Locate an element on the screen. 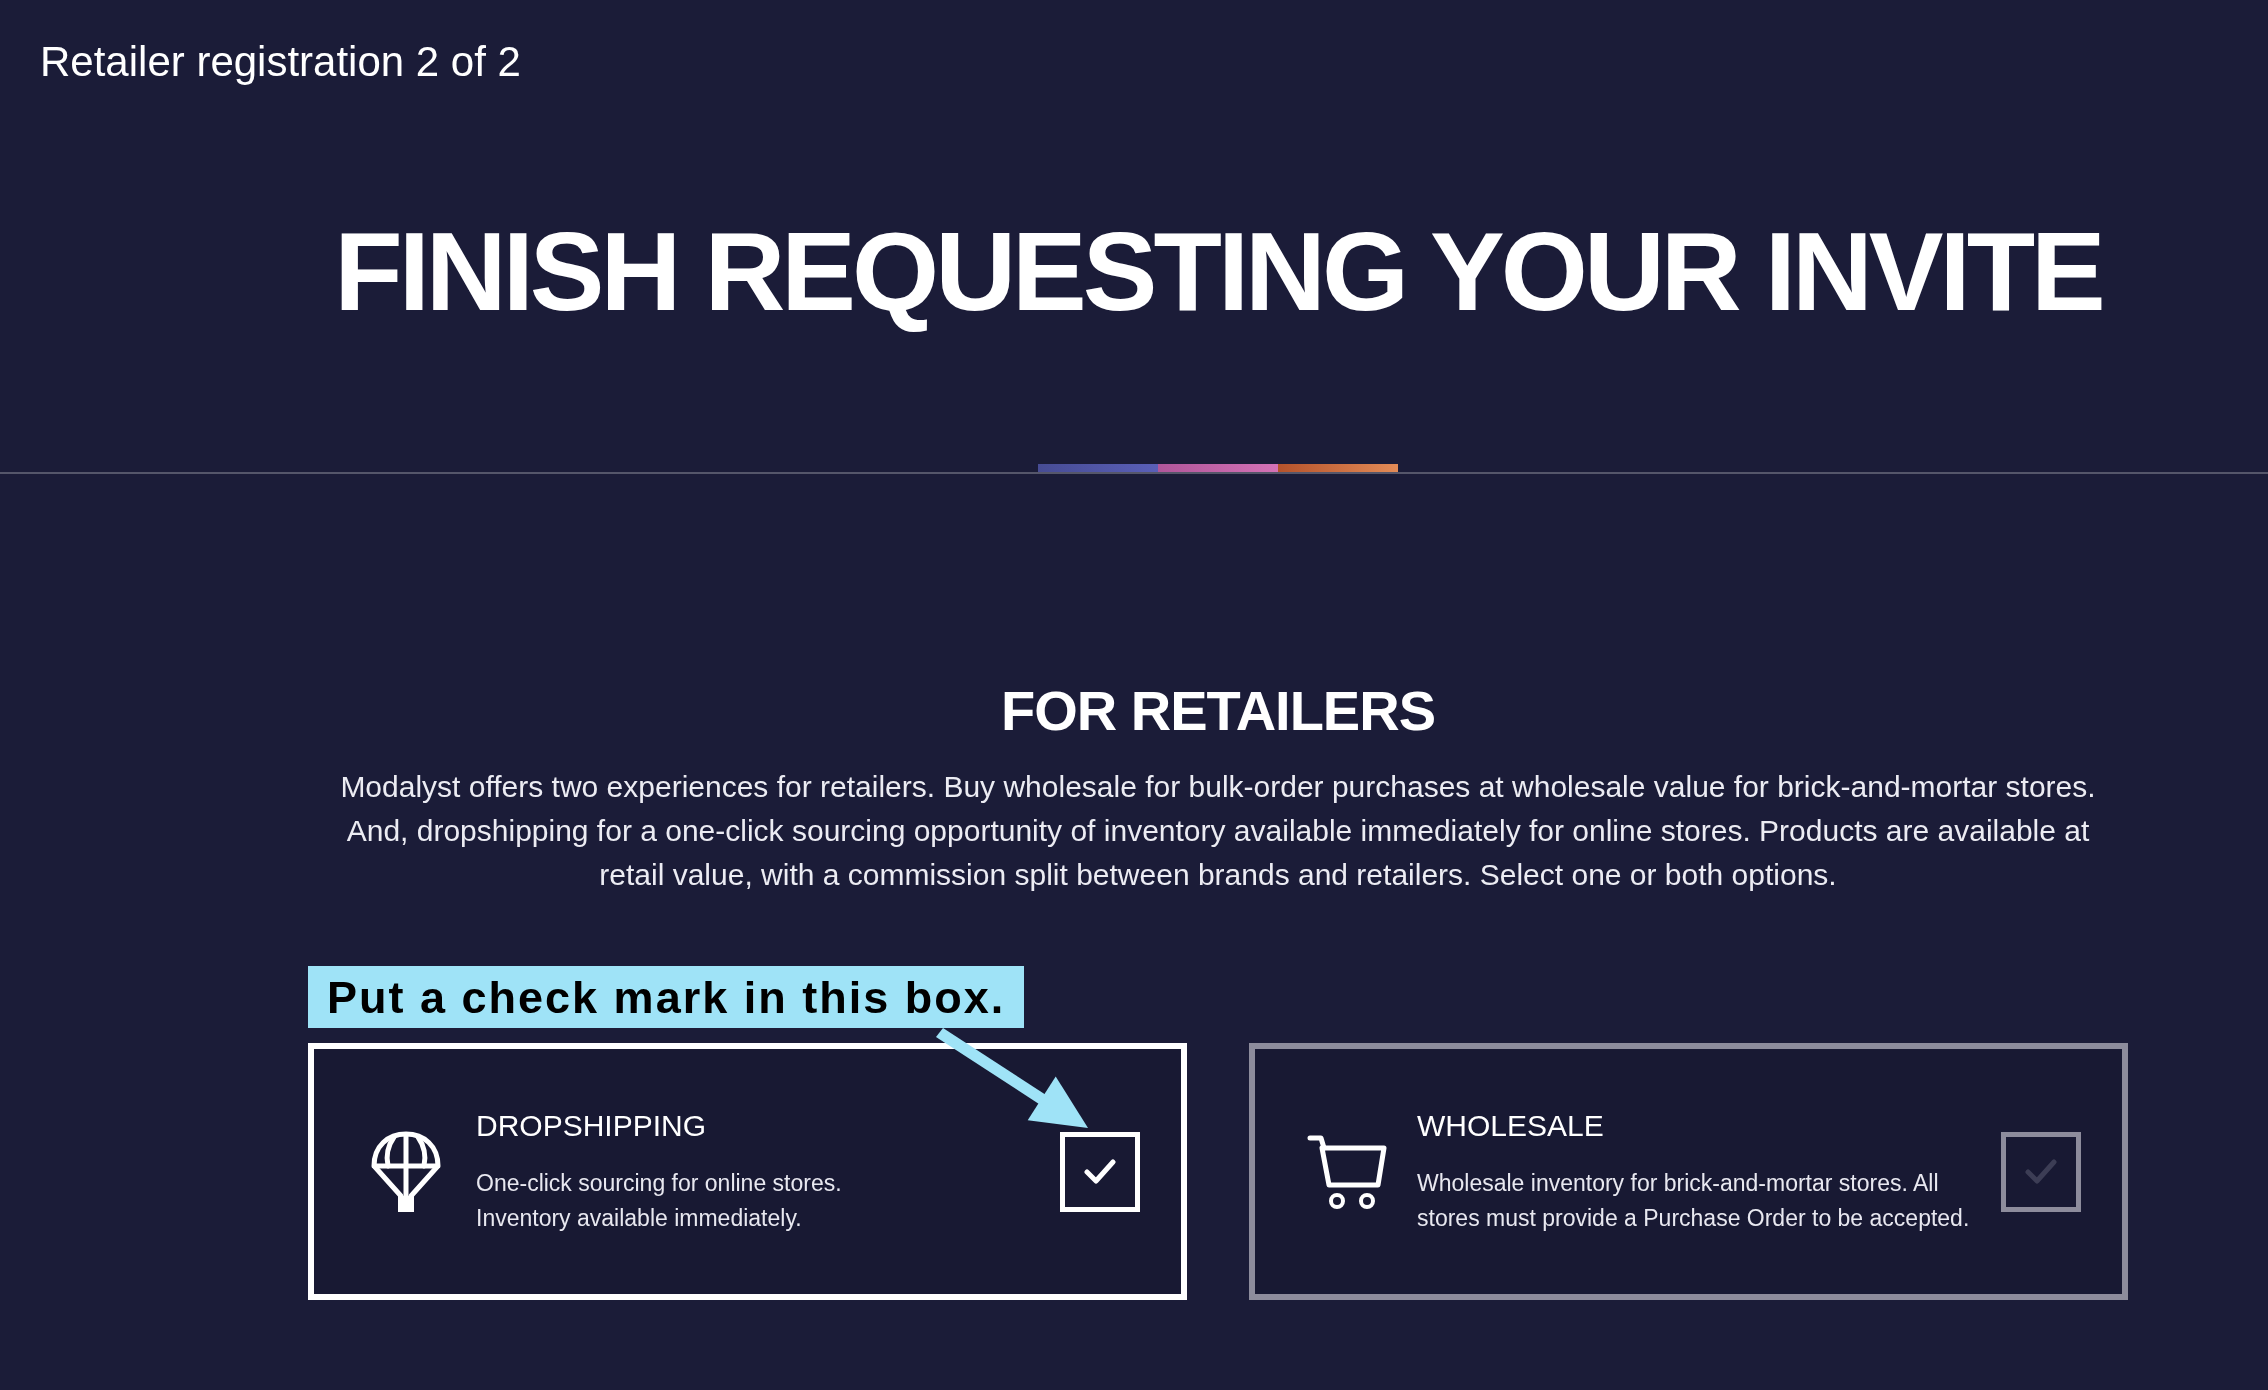 This screenshot has height=1390, width=2268. option-card: DROPSHIPPING One-click sourcing for online stores. Inventory available immediately. is located at coordinates (747, 1171).